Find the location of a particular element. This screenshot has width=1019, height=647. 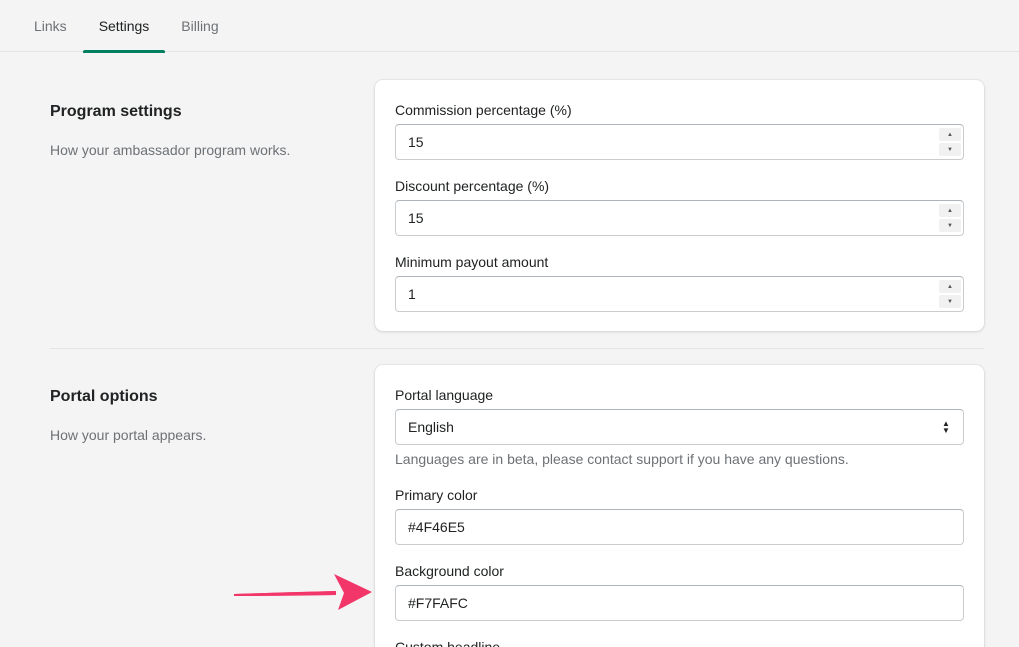

portal-options-description: How your portal appears. is located at coordinates (128, 435).